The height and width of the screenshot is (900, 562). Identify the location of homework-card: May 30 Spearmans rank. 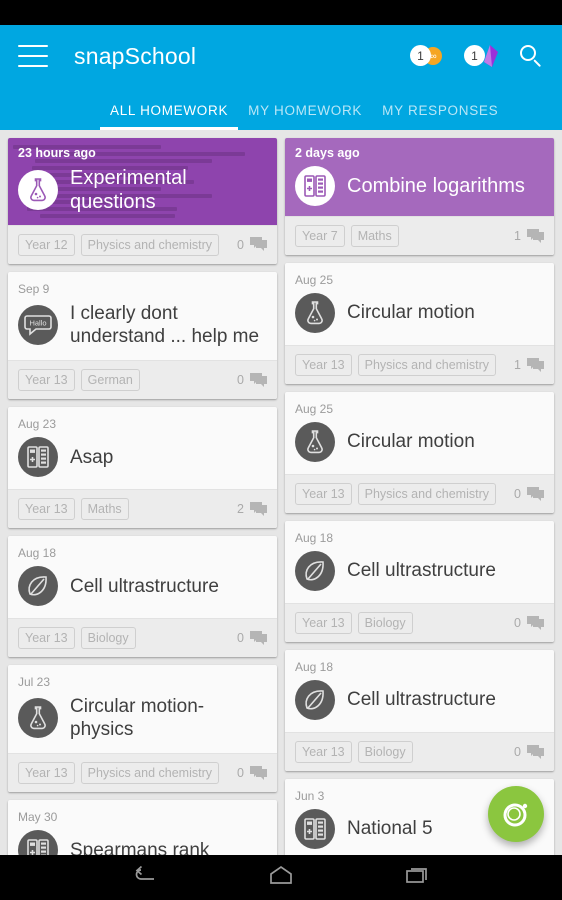
(142, 827).